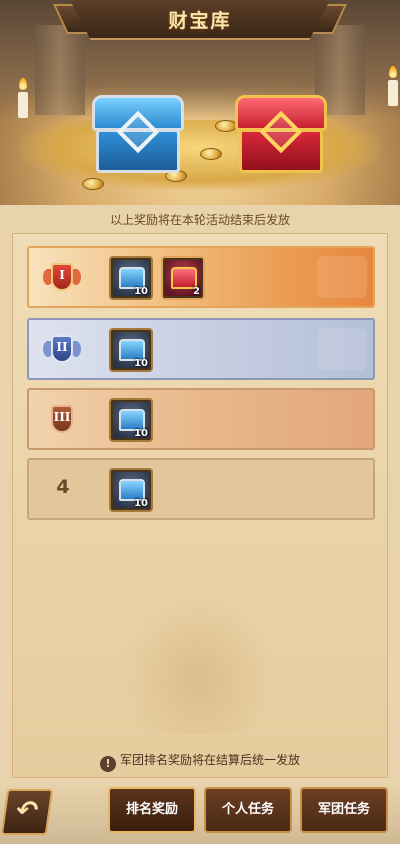  I want to click on rank-row-3: III 10, so click(201, 419).